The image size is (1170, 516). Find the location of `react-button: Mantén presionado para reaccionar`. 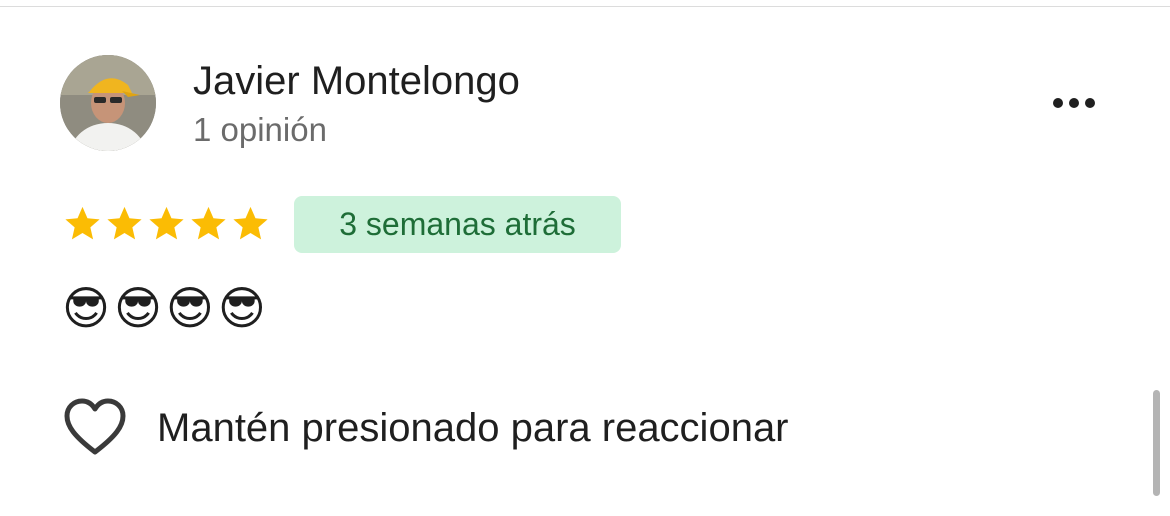

react-button: Mantén presionado para reaccionar is located at coordinates (425, 428).